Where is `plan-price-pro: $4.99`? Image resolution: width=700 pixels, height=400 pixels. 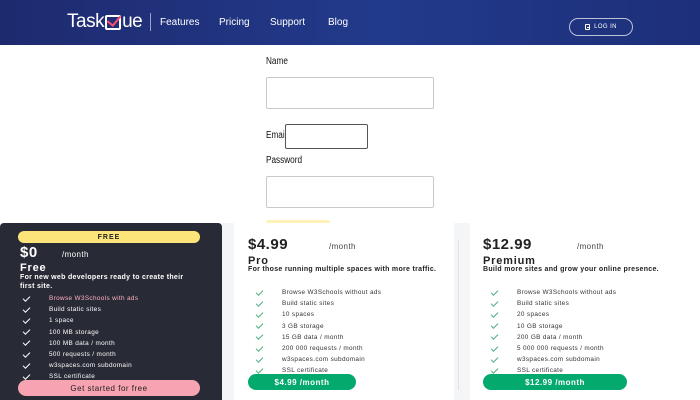 plan-price-pro: $4.99 is located at coordinates (268, 244).